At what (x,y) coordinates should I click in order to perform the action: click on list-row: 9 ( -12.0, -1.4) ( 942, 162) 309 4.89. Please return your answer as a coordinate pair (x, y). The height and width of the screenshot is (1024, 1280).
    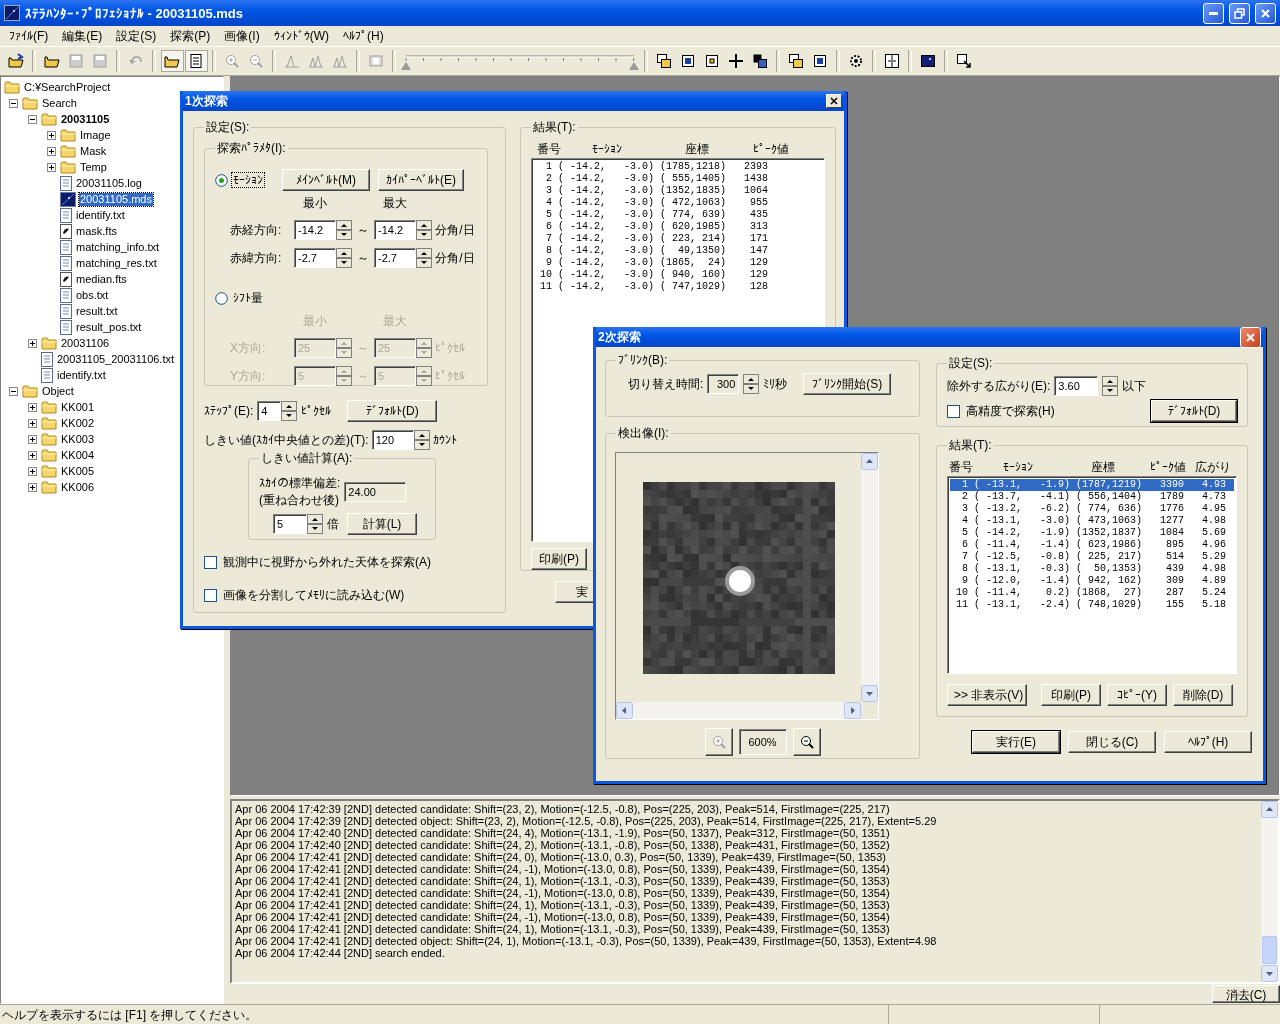
    Looking at the image, I should click on (1092, 581).